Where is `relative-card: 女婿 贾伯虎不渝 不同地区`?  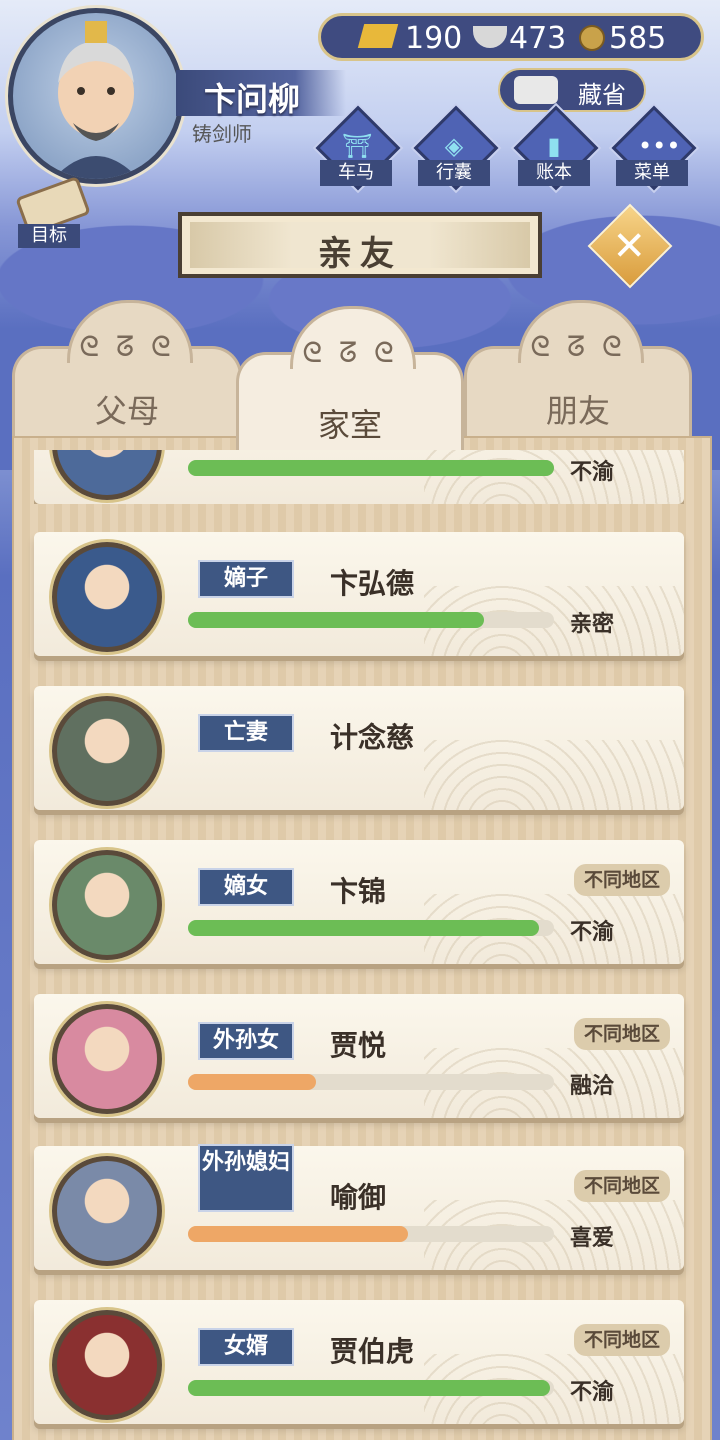 relative-card: 女婿 贾伯虎不渝 不同地区 is located at coordinates (359, 1362).